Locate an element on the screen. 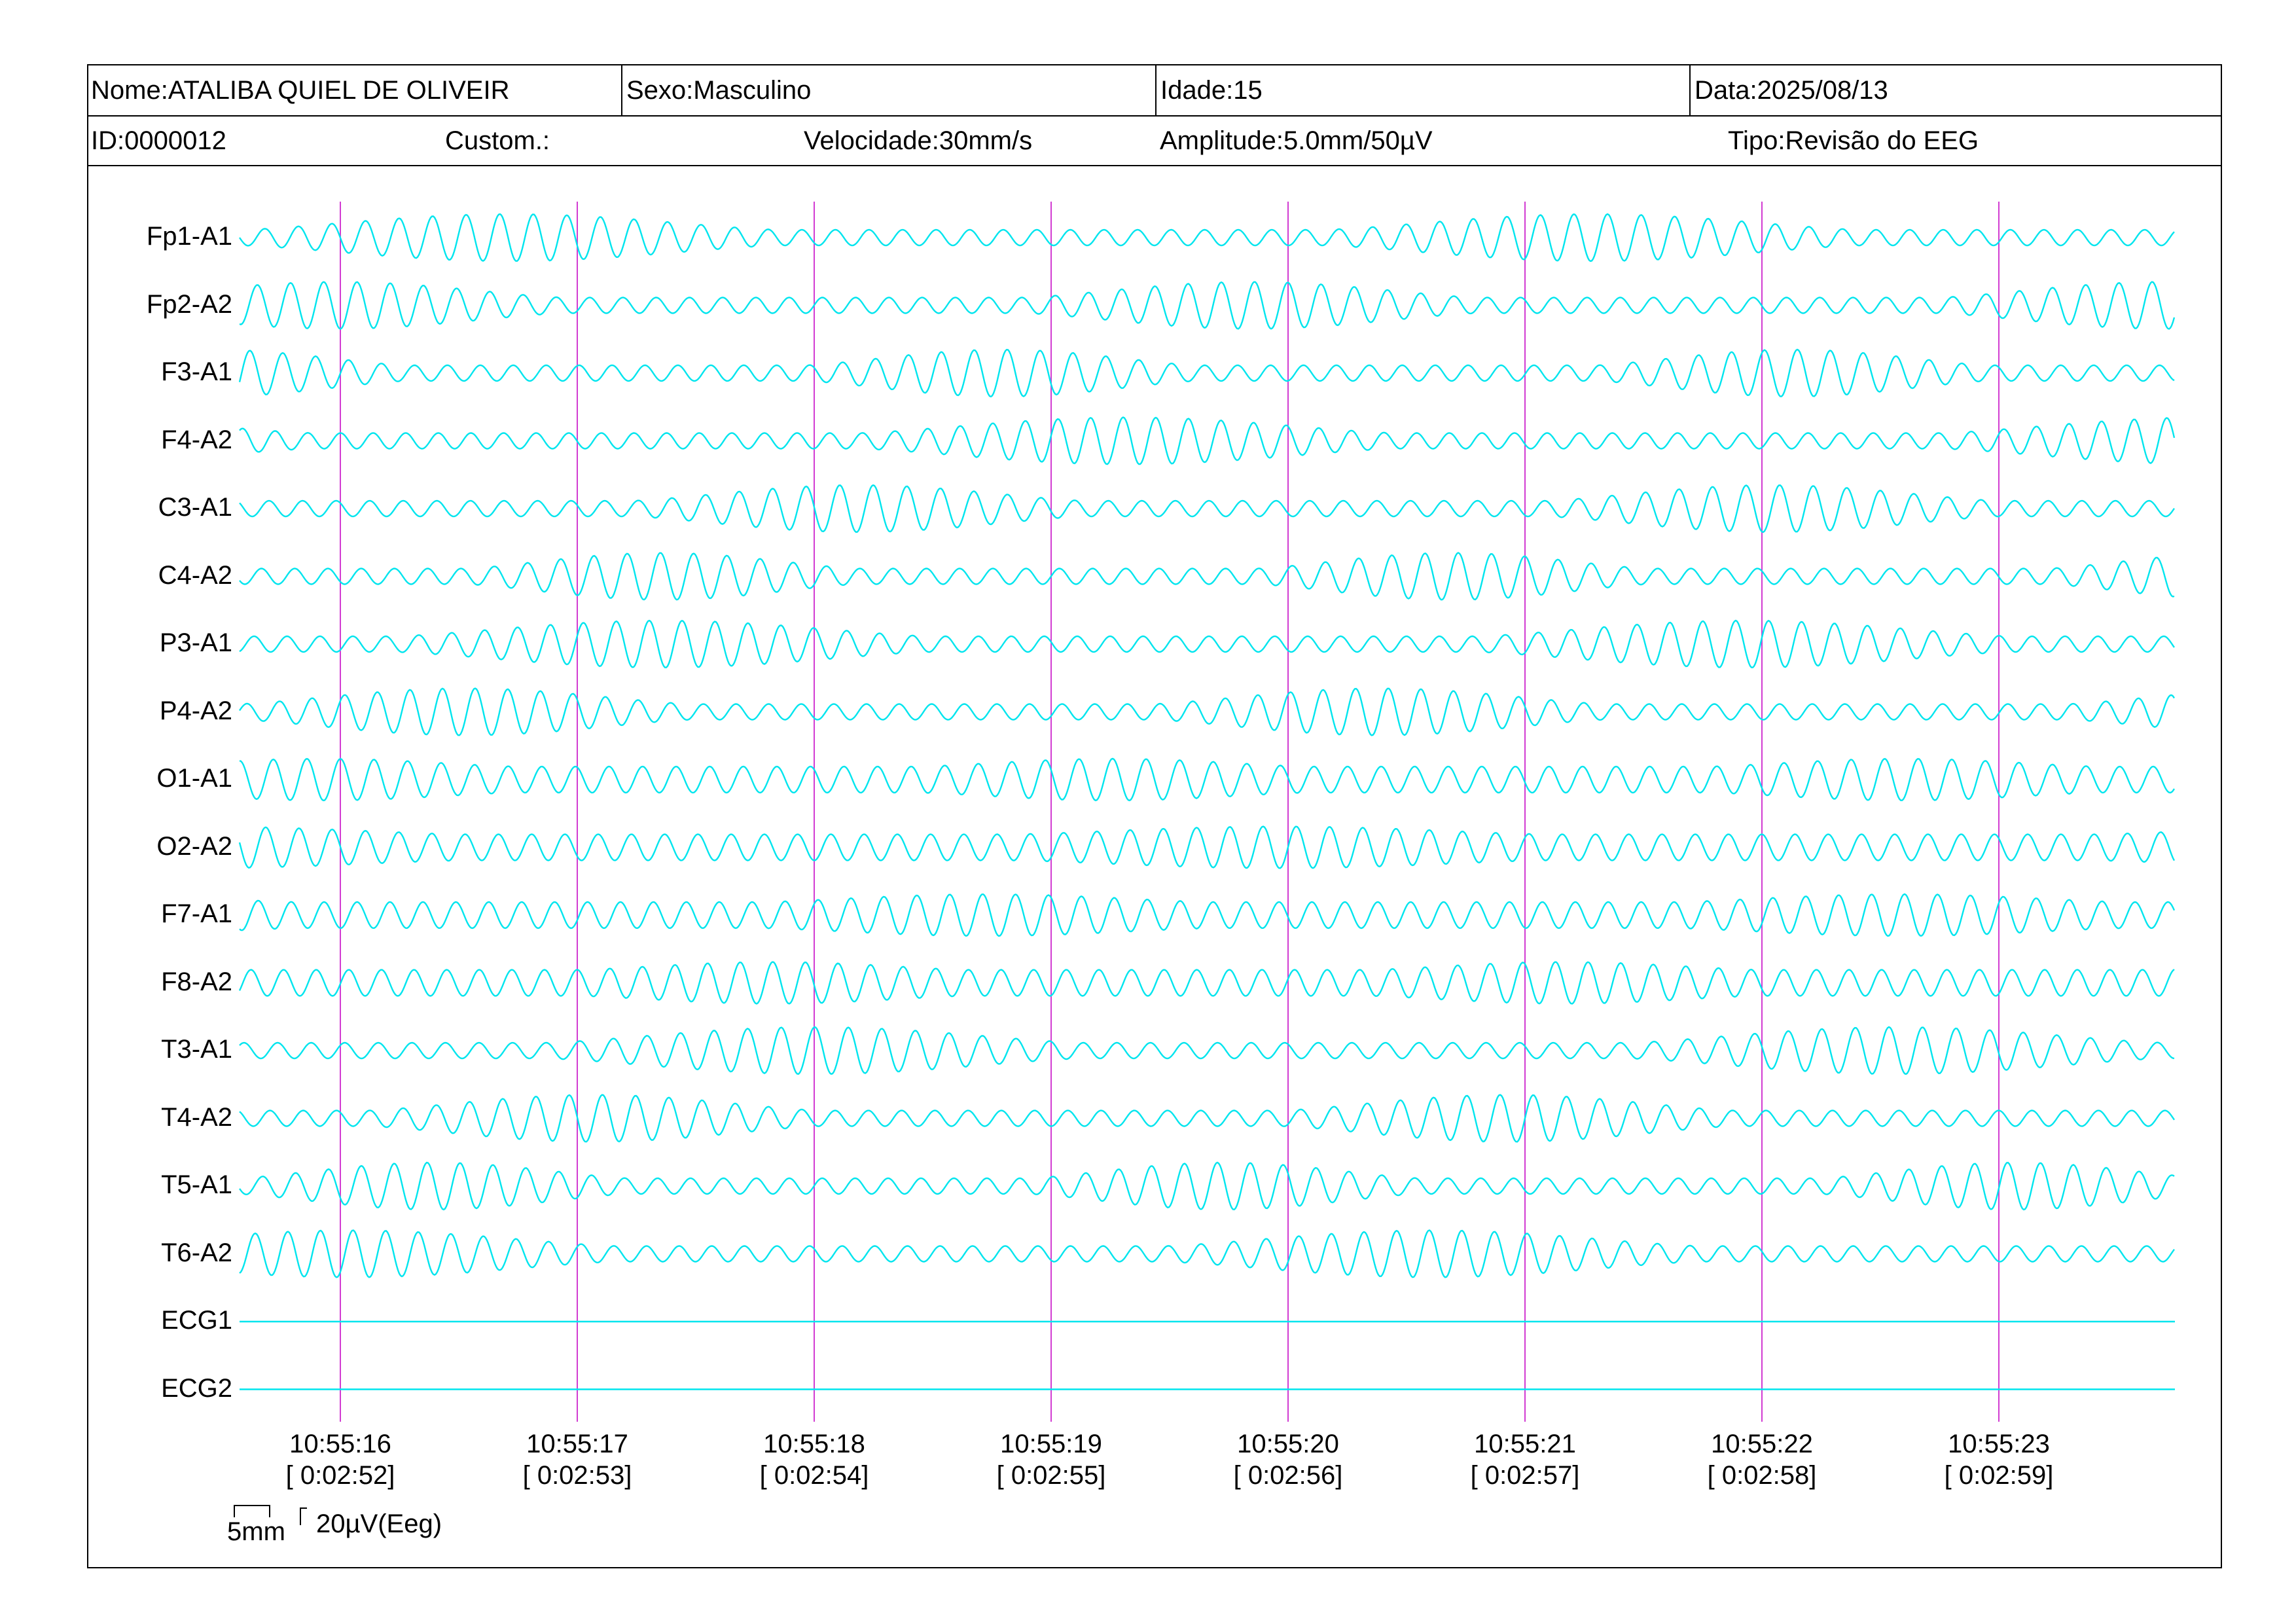 This screenshot has width=2296, height=1624. channel-label: T3-A1 is located at coordinates (196, 1049).